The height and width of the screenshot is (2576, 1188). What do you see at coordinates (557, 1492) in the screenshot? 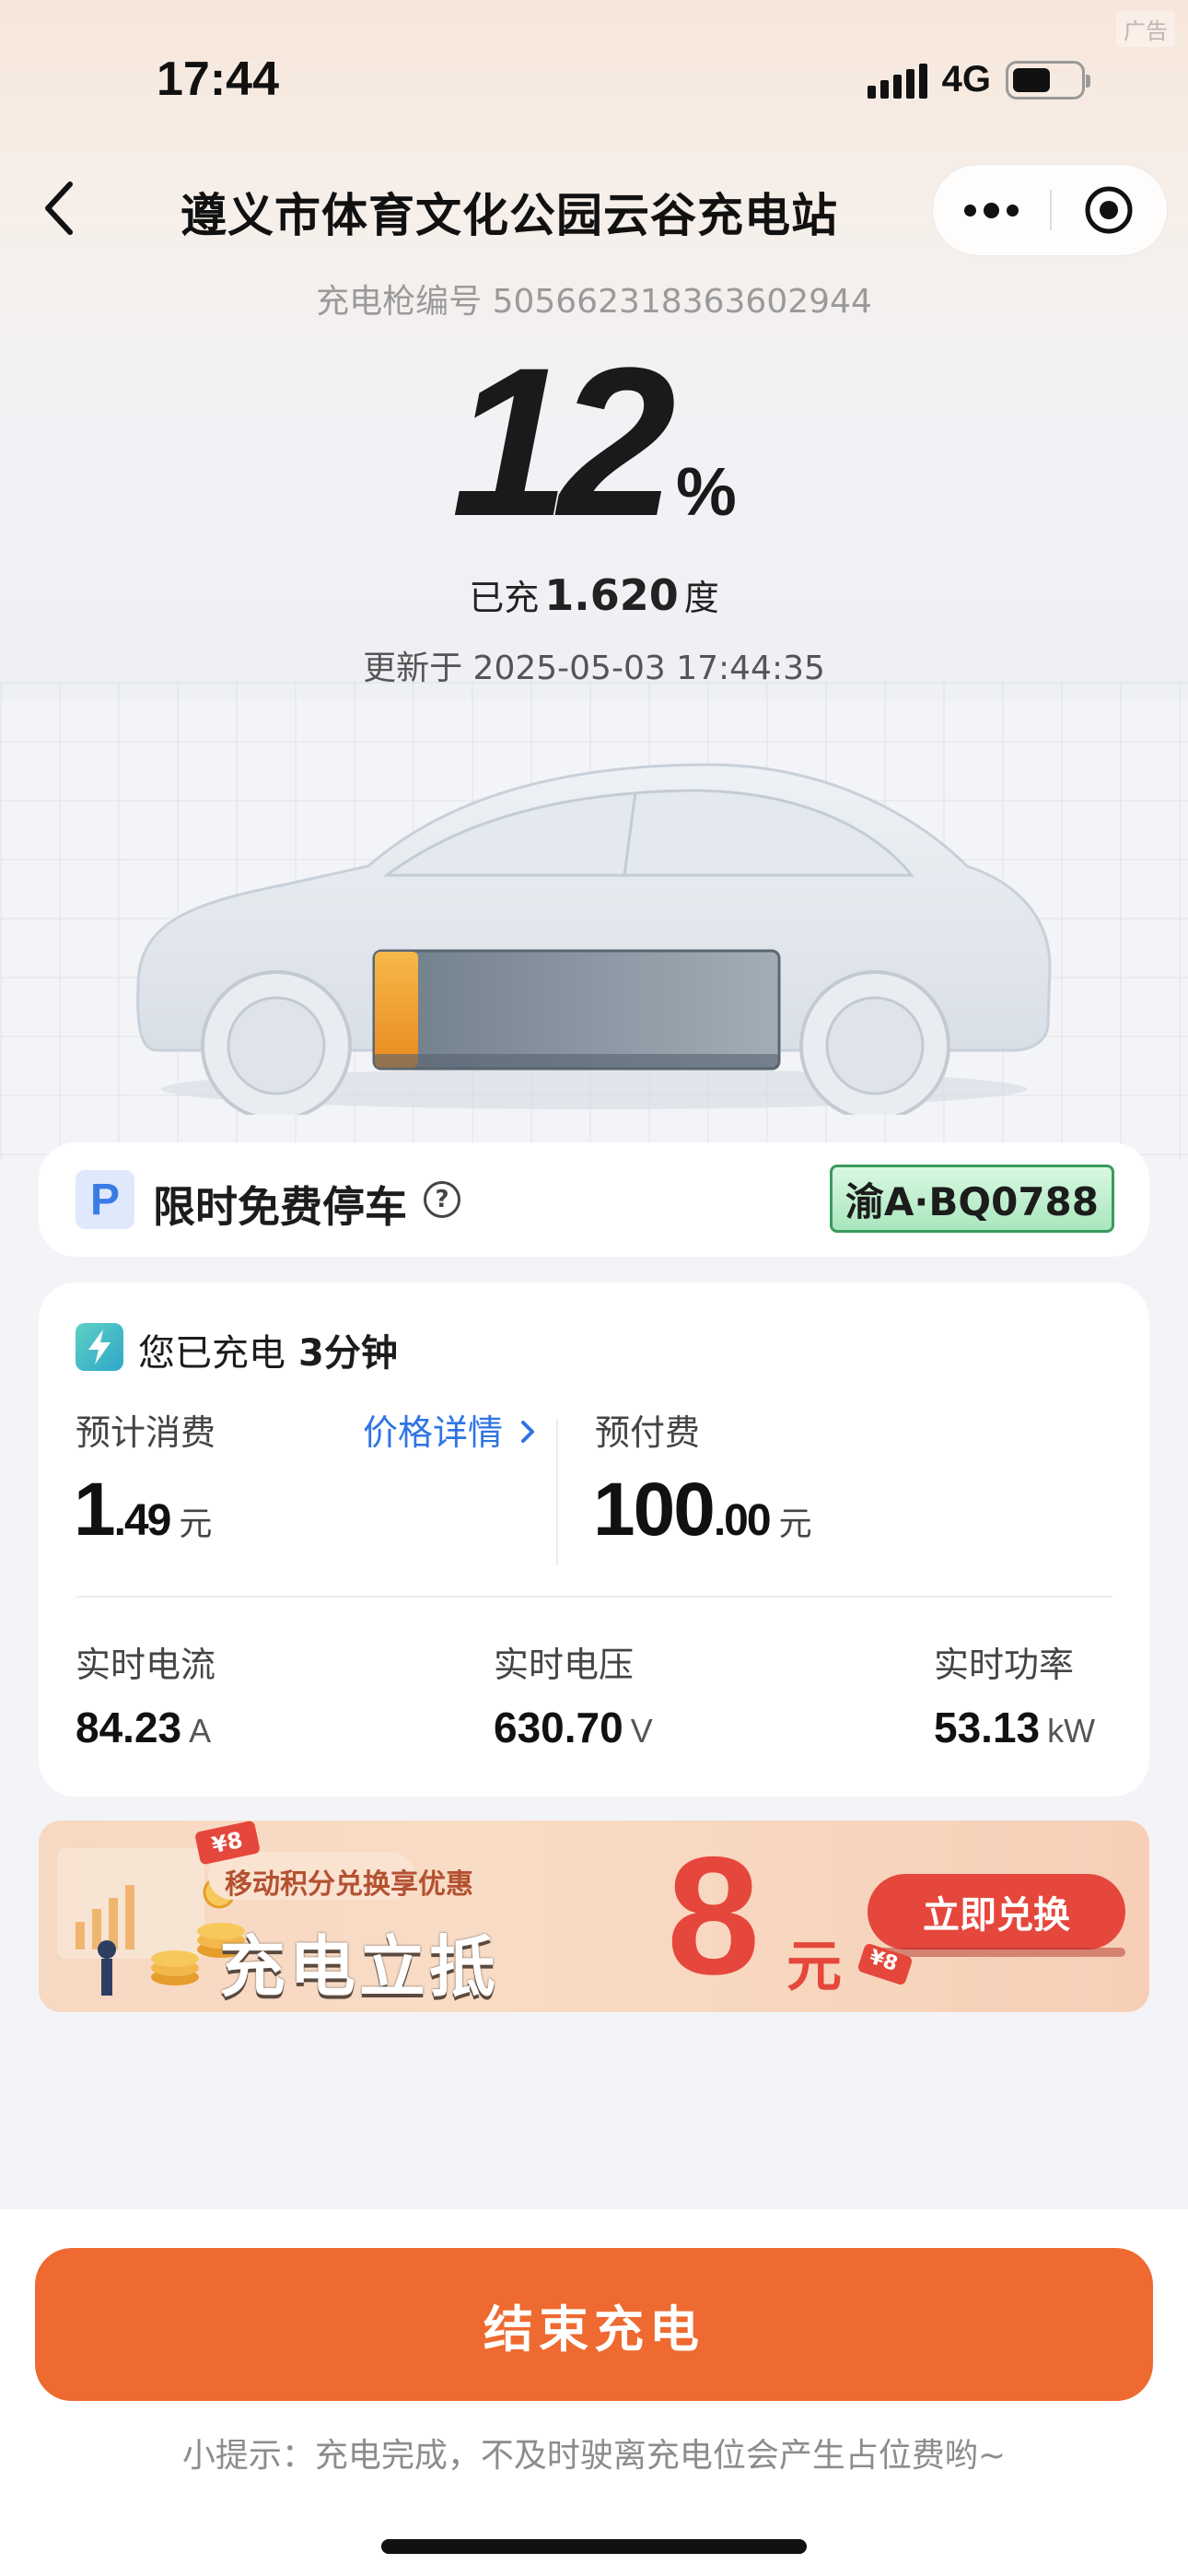
I see `vertical-divider` at bounding box center [557, 1492].